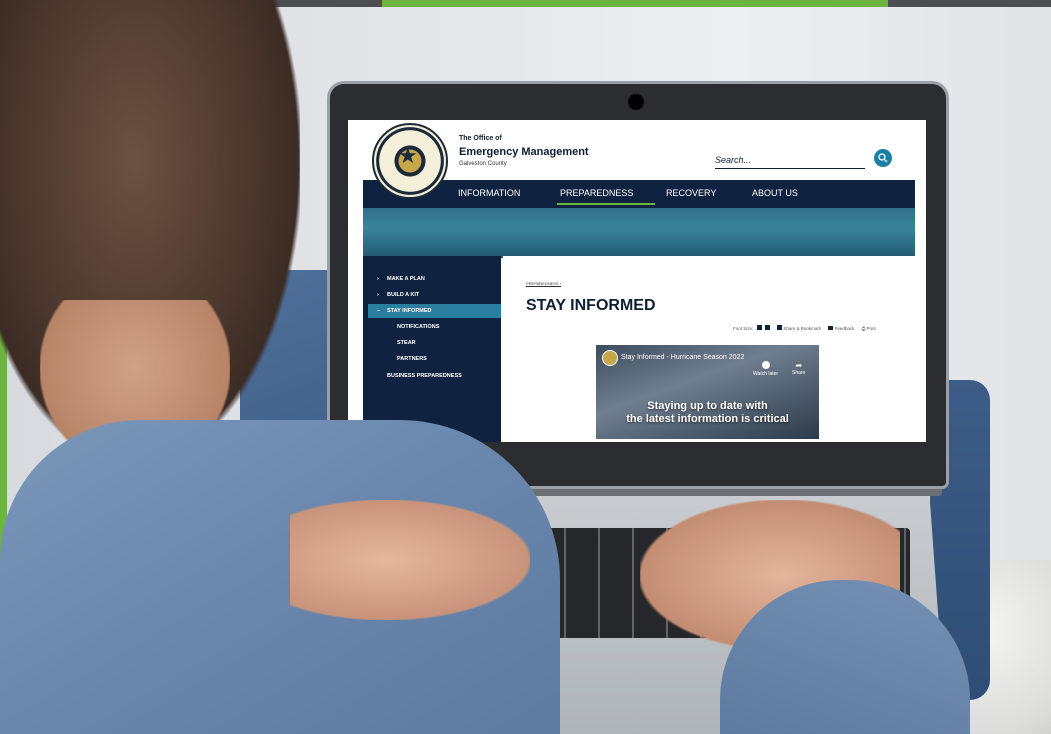 The image size is (1051, 734). Describe the element at coordinates (743, 328) in the screenshot. I see `font-size-label: Font Size:` at that location.